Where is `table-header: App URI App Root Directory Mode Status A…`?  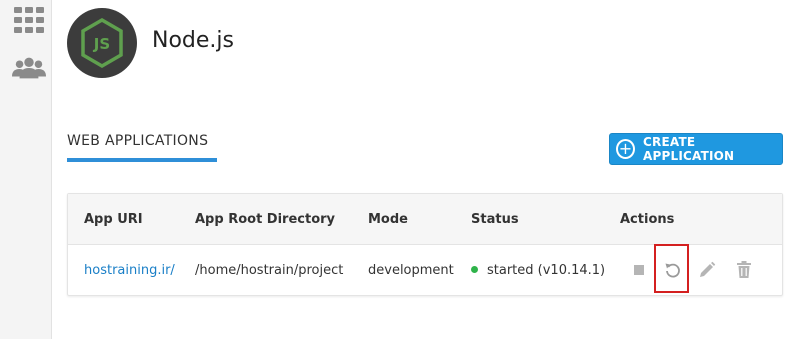 table-header: App URI App Root Directory Mode Status A… is located at coordinates (425, 219).